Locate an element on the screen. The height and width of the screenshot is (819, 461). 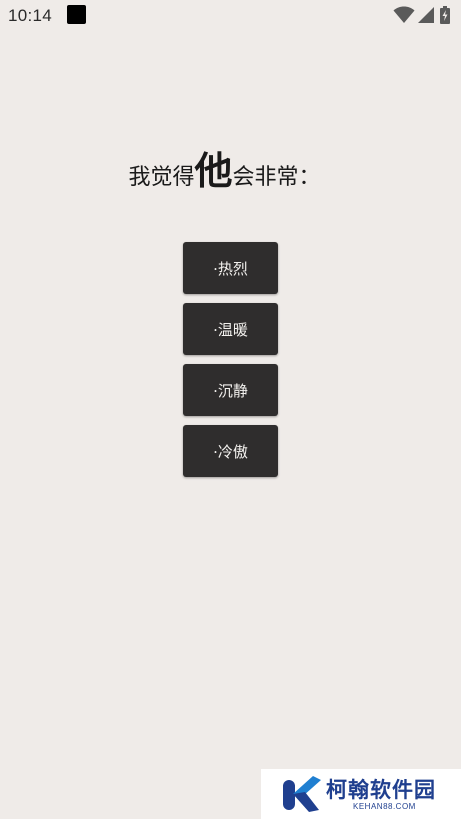
app-notification-icon is located at coordinates (76, 14).